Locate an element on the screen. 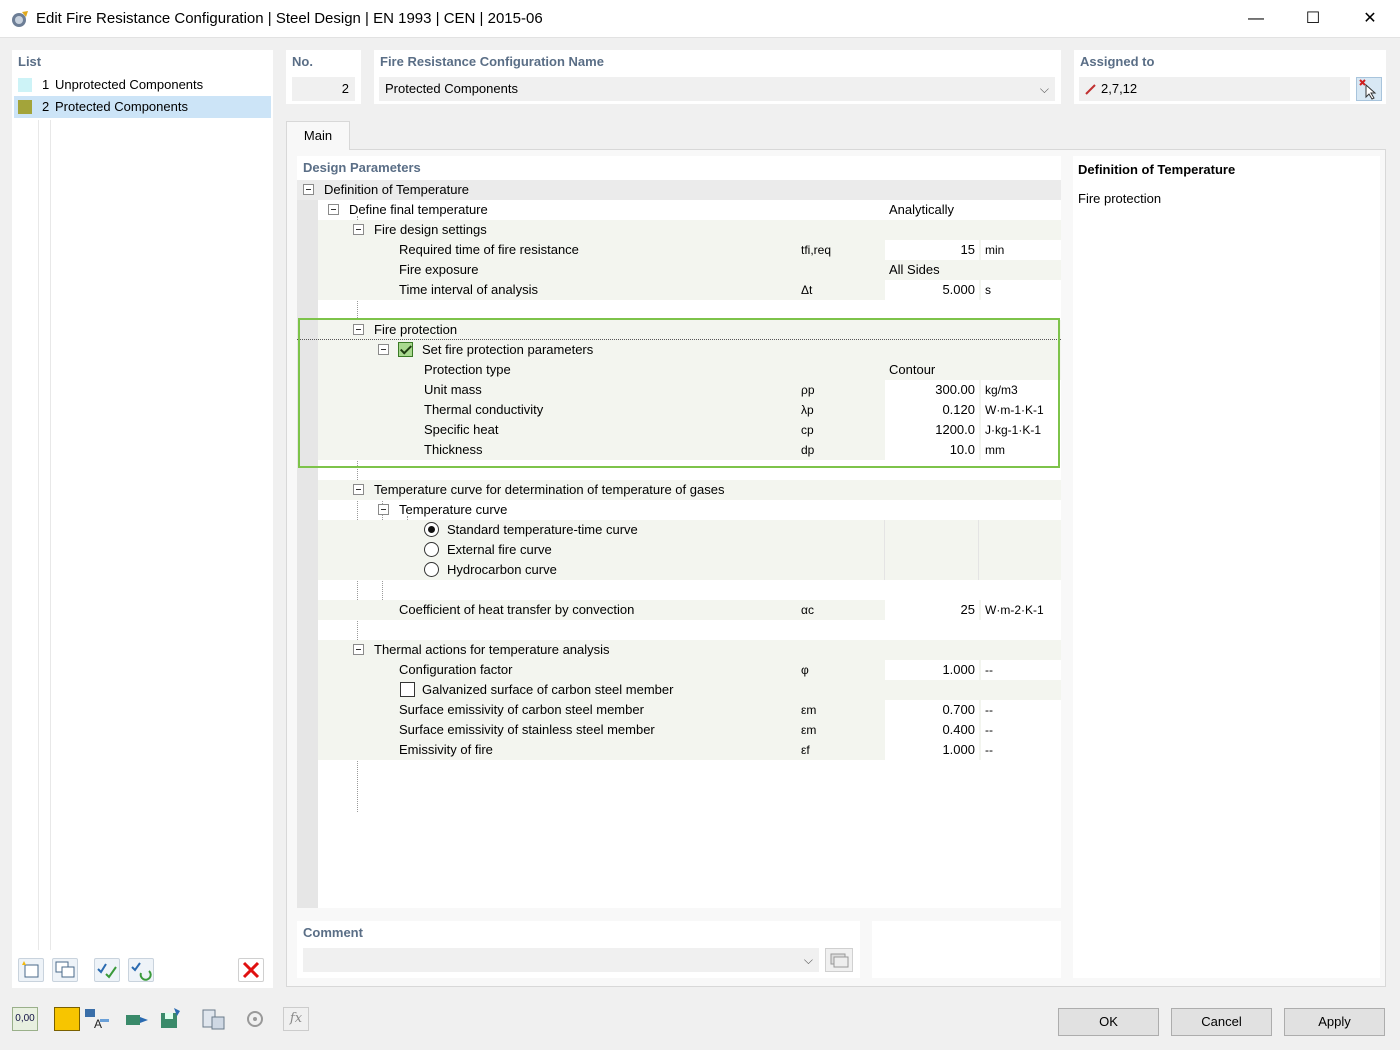 The width and height of the screenshot is (1400, 1050). tree-row-definition-of-temperature: Definition of Temperature is located at coordinates (679, 190).